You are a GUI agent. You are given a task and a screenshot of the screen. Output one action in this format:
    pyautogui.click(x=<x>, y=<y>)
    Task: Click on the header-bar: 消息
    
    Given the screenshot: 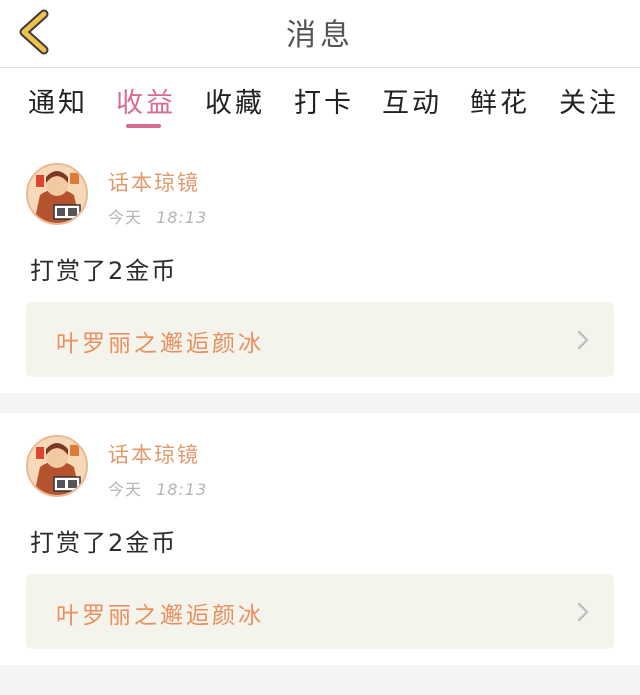 What is the action you would take?
    pyautogui.click(x=320, y=34)
    